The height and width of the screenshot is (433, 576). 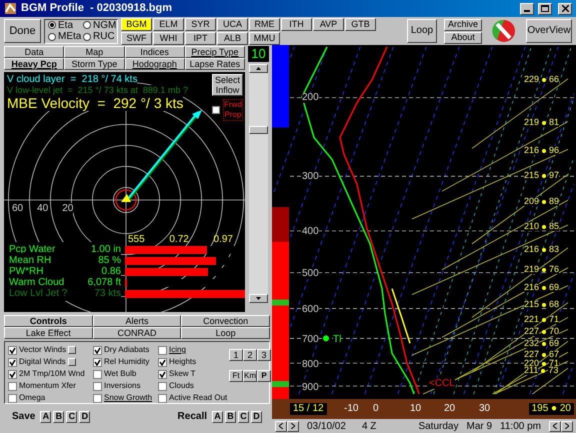 I want to click on scroll-thumb, so click(x=258, y=130).